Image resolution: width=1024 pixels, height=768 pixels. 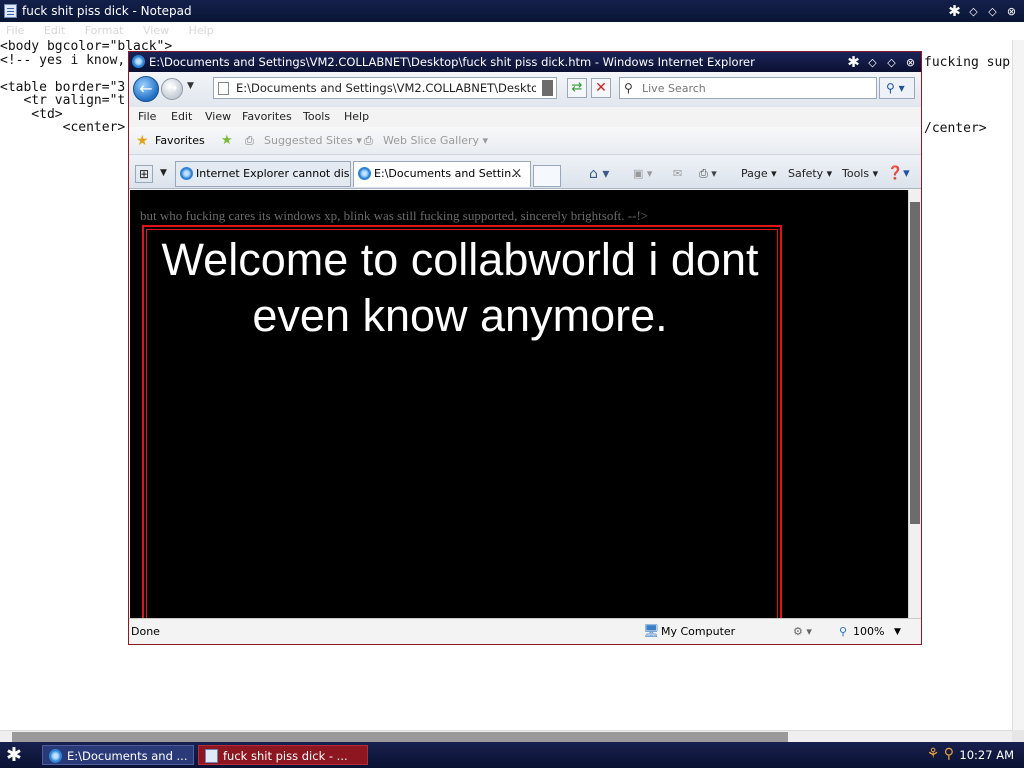 I want to click on tray-network-icon: ⚘ ⚲, so click(x=940, y=754).